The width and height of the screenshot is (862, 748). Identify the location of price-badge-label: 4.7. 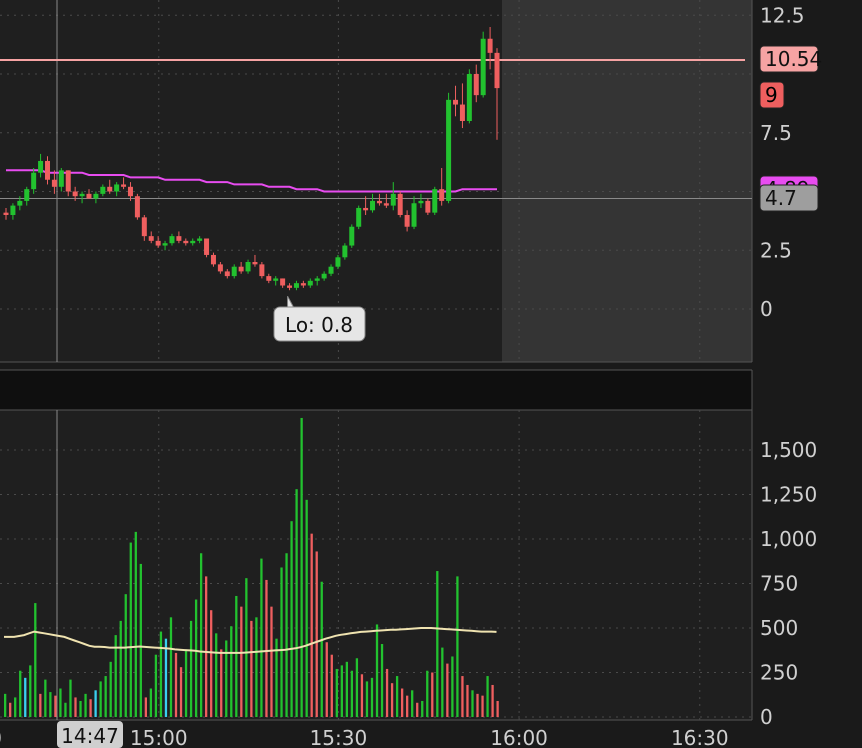
(781, 198).